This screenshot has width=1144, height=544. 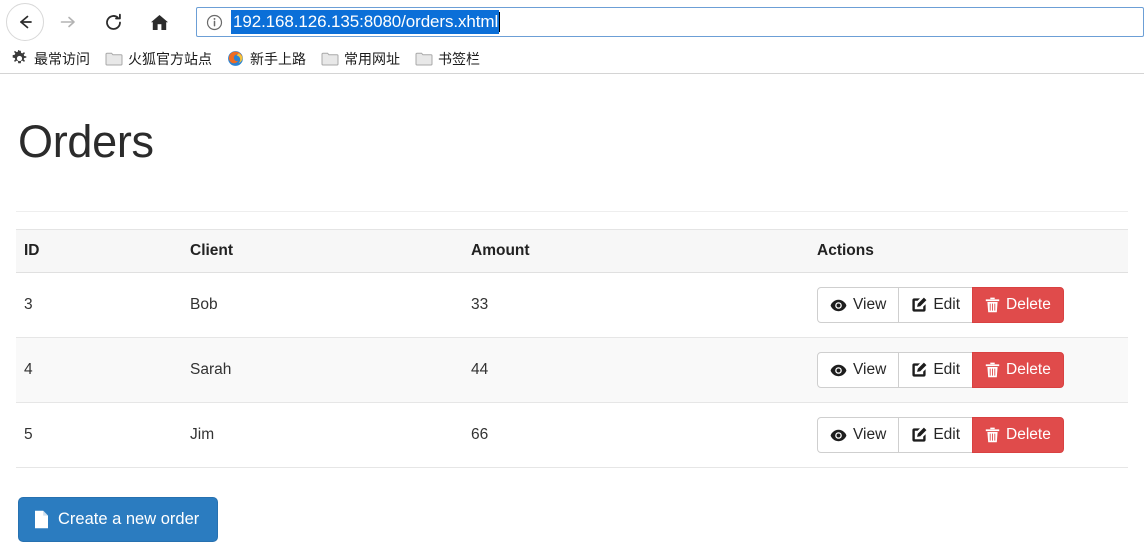 I want to click on forward-button, so click(x=67, y=22).